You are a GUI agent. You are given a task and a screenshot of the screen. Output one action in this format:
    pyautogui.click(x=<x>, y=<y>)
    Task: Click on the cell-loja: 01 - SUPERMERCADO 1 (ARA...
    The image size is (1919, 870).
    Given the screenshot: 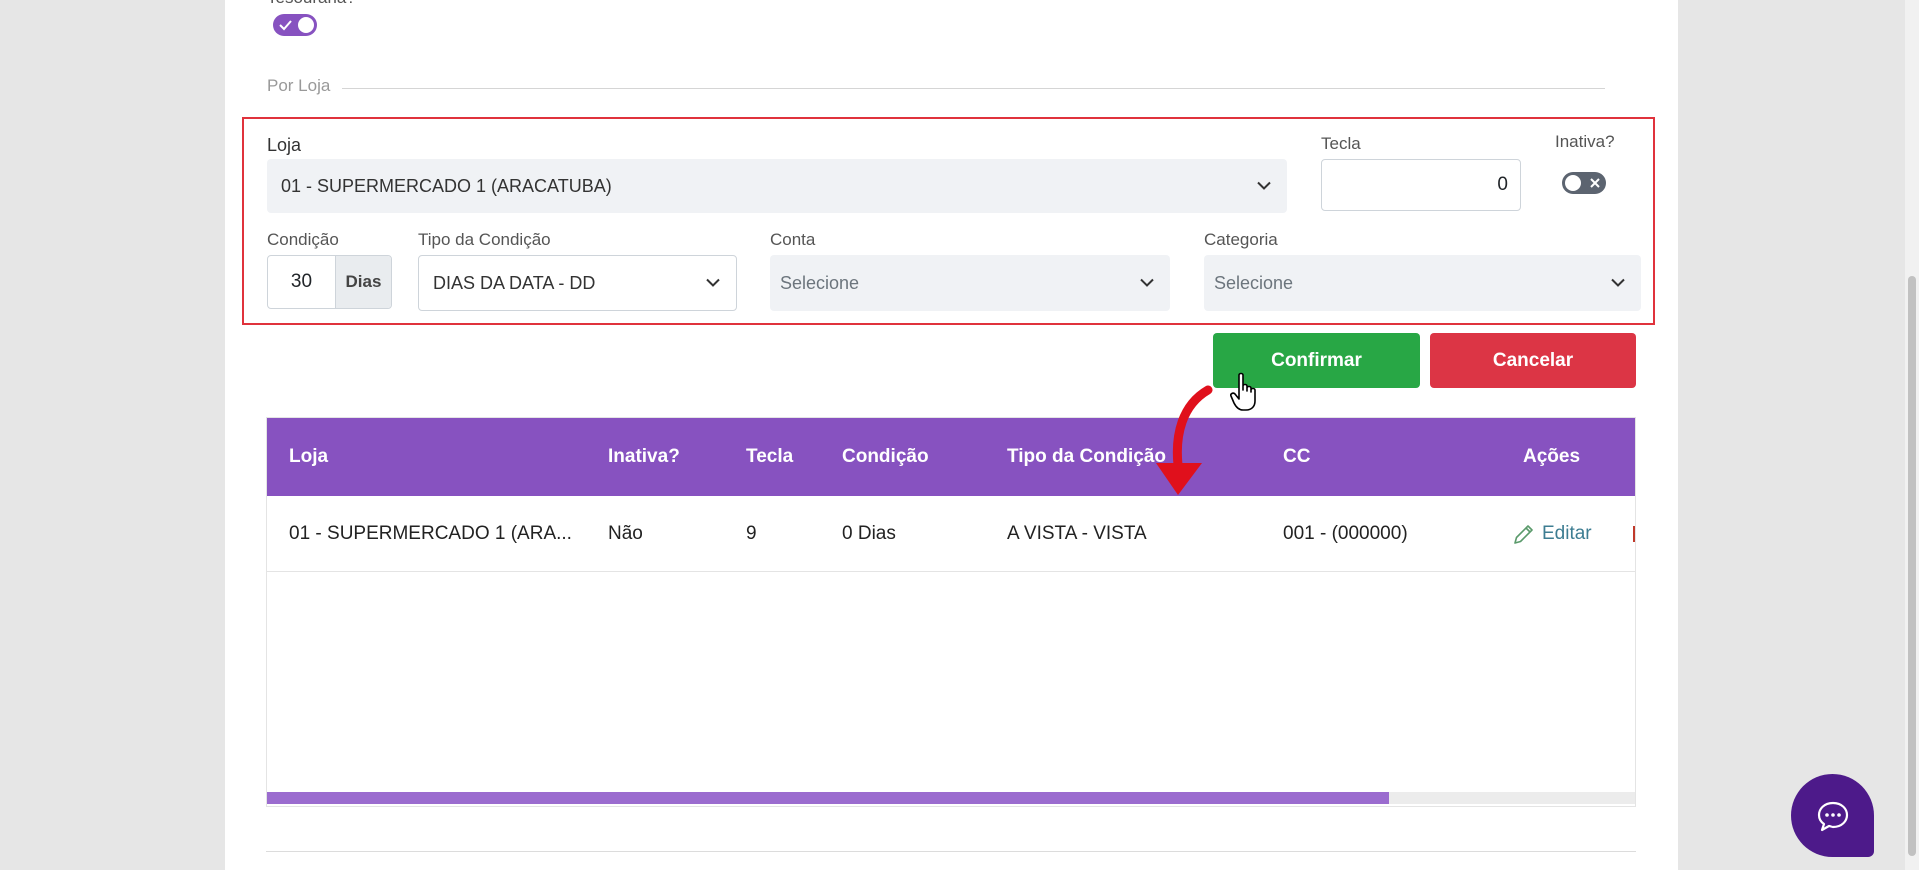 What is the action you would take?
    pyautogui.click(x=430, y=533)
    